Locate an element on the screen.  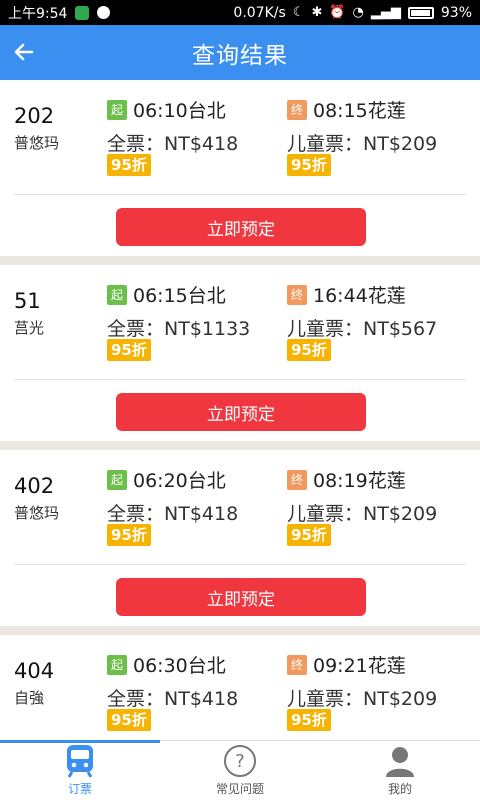
tab-label: 常见问题 is located at coordinates (239, 789).